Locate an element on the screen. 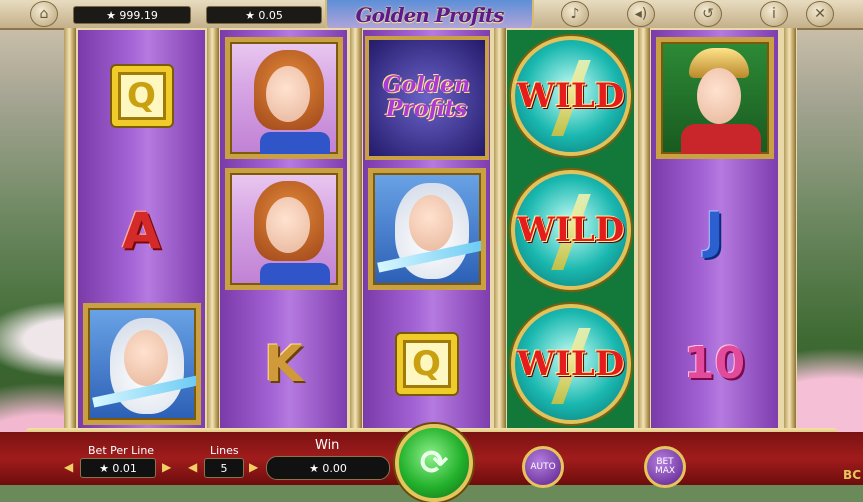 This screenshot has height=502, width=863. symbol-logo: Golden Profits is located at coordinates (426, 97).